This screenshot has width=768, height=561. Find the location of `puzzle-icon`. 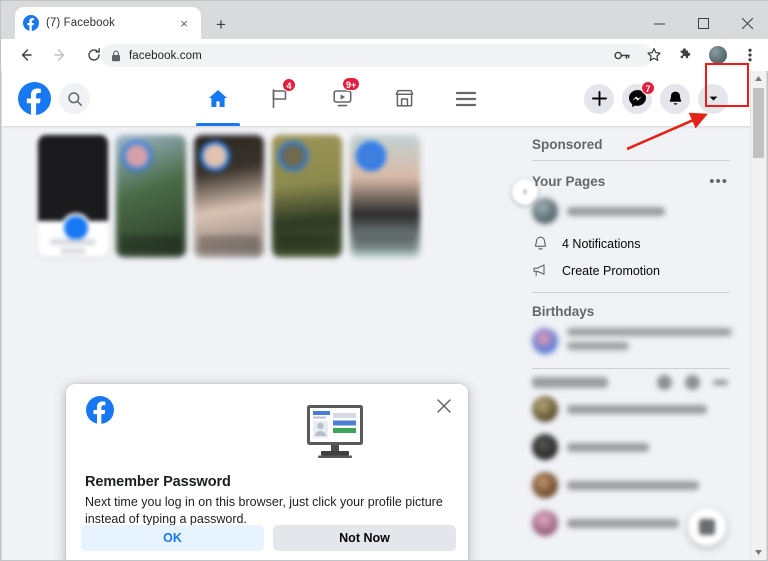

puzzle-icon is located at coordinates (686, 55).